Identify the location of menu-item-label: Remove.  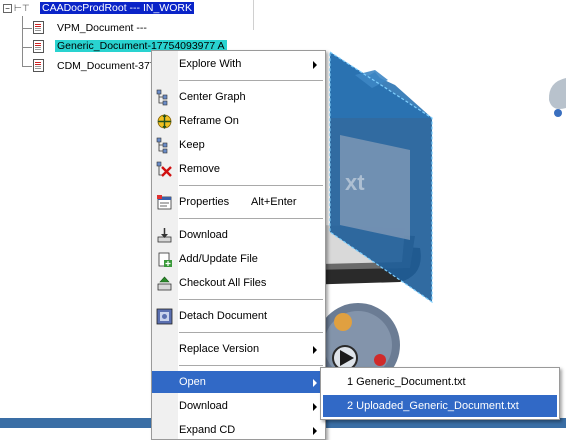
(199, 169).